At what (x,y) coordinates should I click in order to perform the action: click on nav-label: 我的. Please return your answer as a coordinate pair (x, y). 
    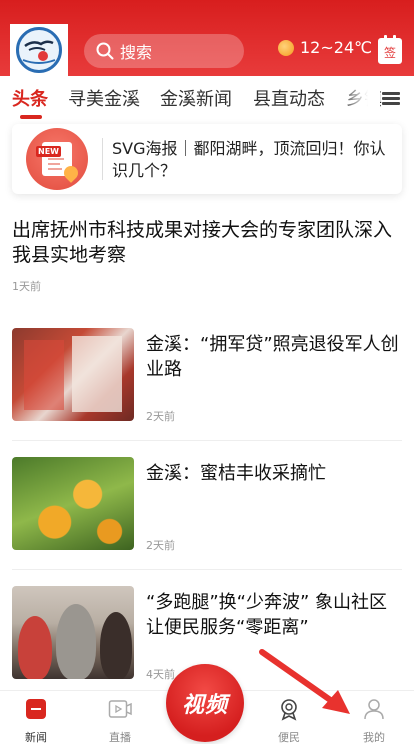
    Looking at the image, I should click on (374, 737).